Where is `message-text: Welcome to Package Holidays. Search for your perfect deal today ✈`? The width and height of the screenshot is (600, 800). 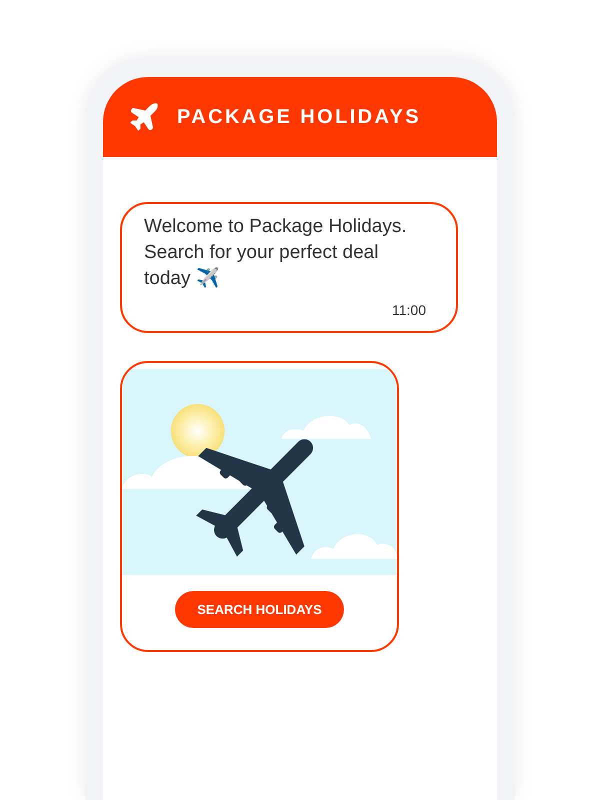 message-text: Welcome to Package Holidays. Search for your perfect deal today ✈ is located at coordinates (276, 253).